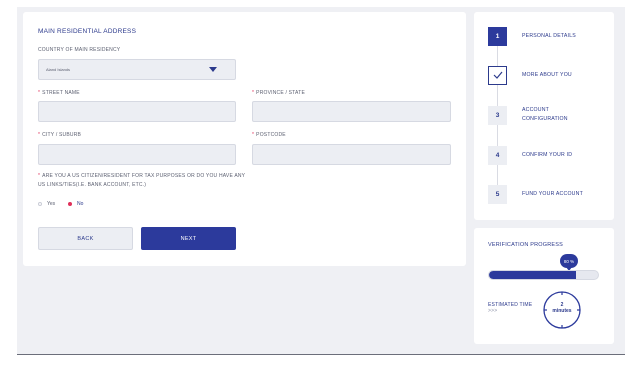 The image size is (640, 366). I want to click on estimated-time-arrows: >>>, so click(493, 311).